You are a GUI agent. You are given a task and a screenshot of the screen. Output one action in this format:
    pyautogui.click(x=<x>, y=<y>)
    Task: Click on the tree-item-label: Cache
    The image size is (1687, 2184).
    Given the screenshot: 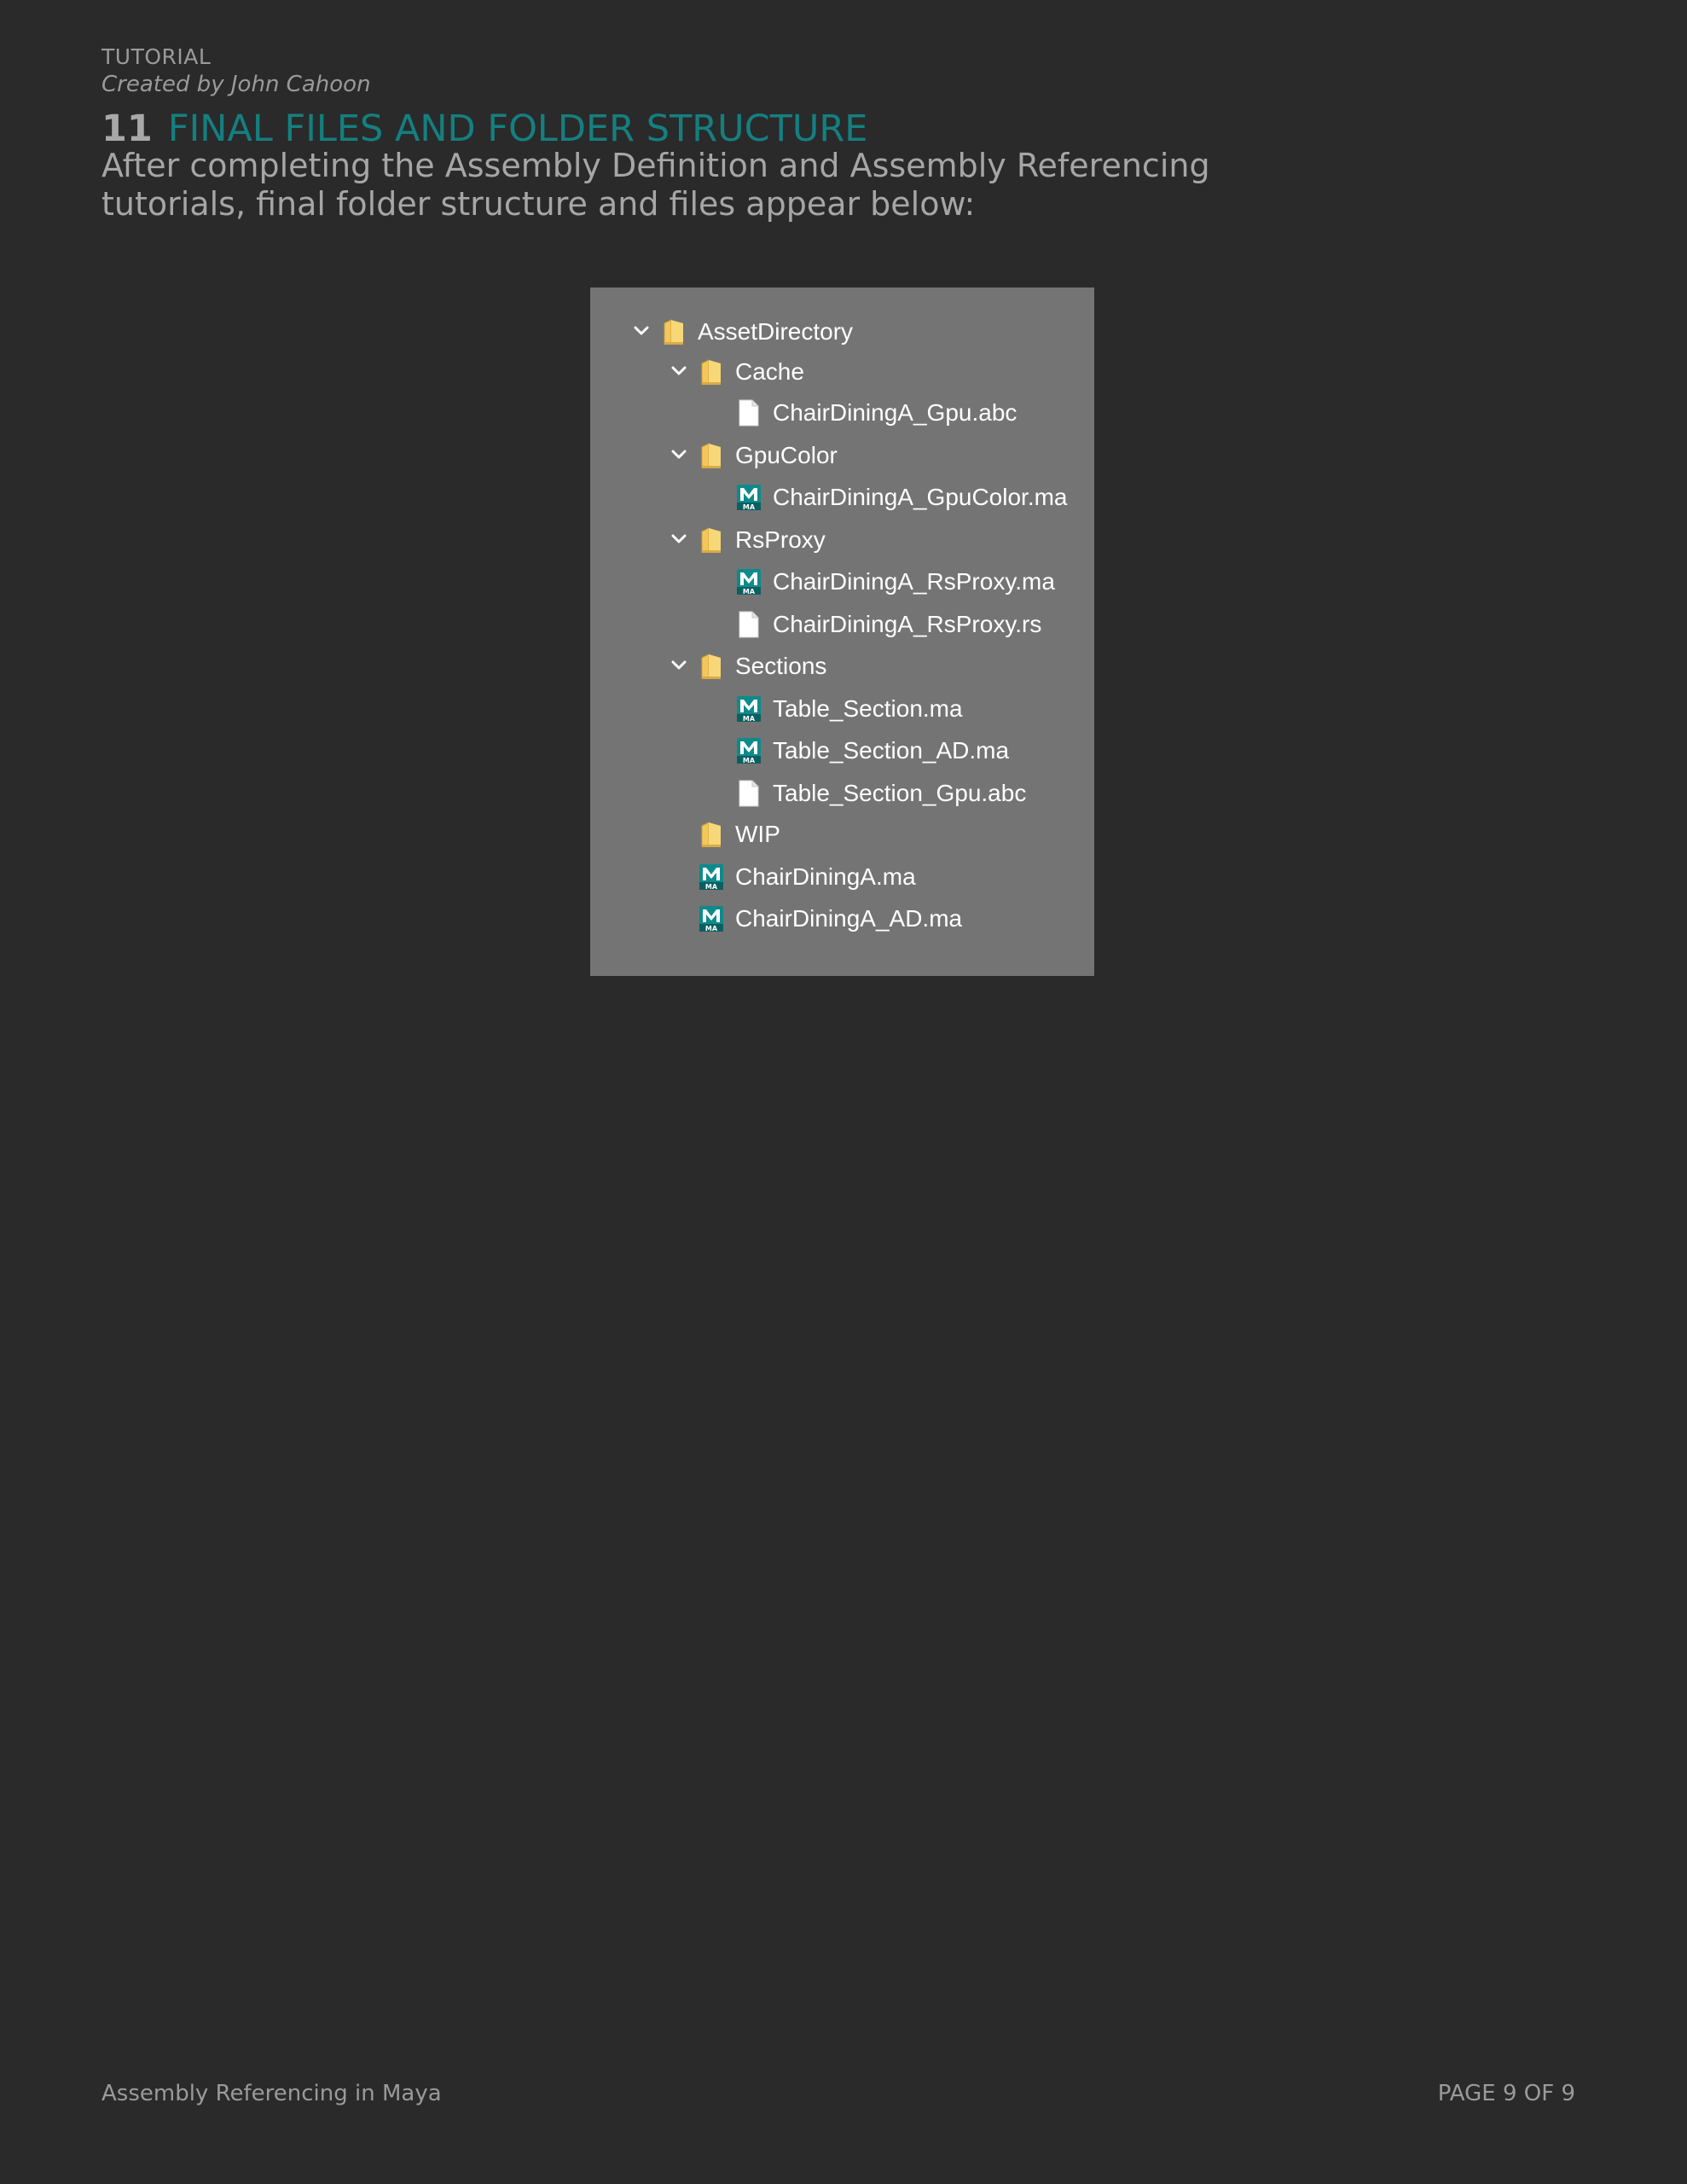 What is the action you would take?
    pyautogui.click(x=770, y=372)
    